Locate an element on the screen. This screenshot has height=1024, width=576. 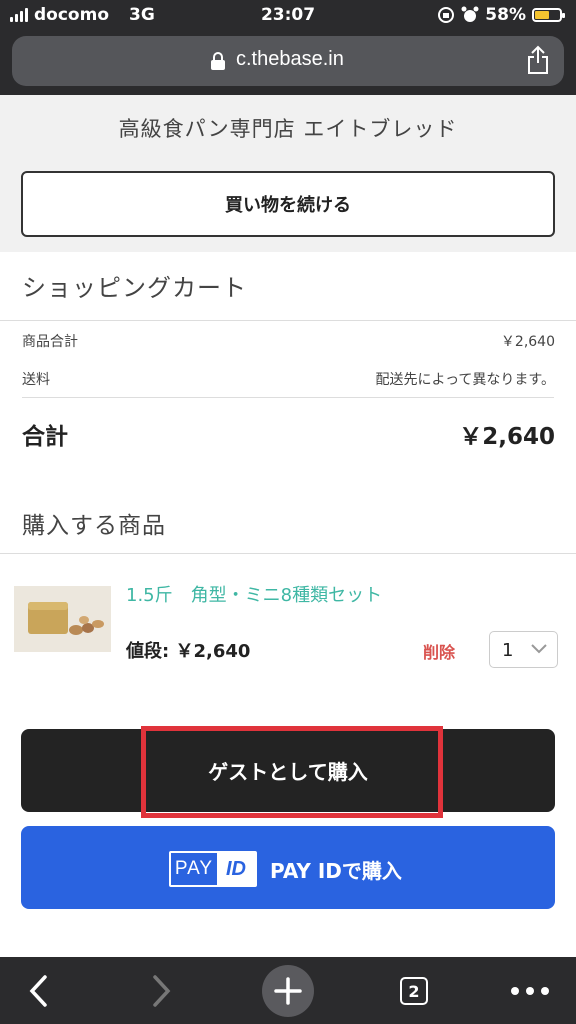
chevron-left-icon is located at coordinates (38, 991).